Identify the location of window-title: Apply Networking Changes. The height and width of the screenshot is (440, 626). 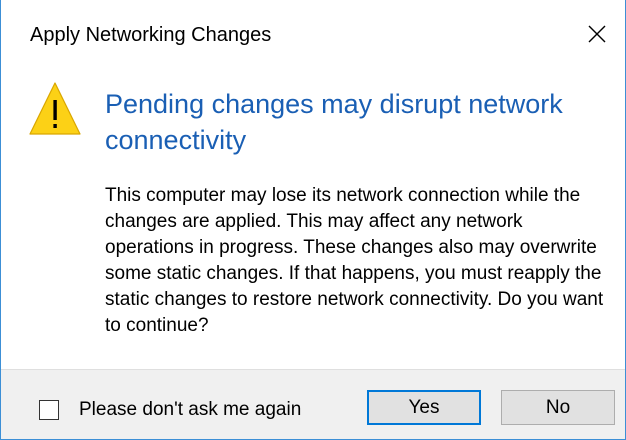
(151, 35).